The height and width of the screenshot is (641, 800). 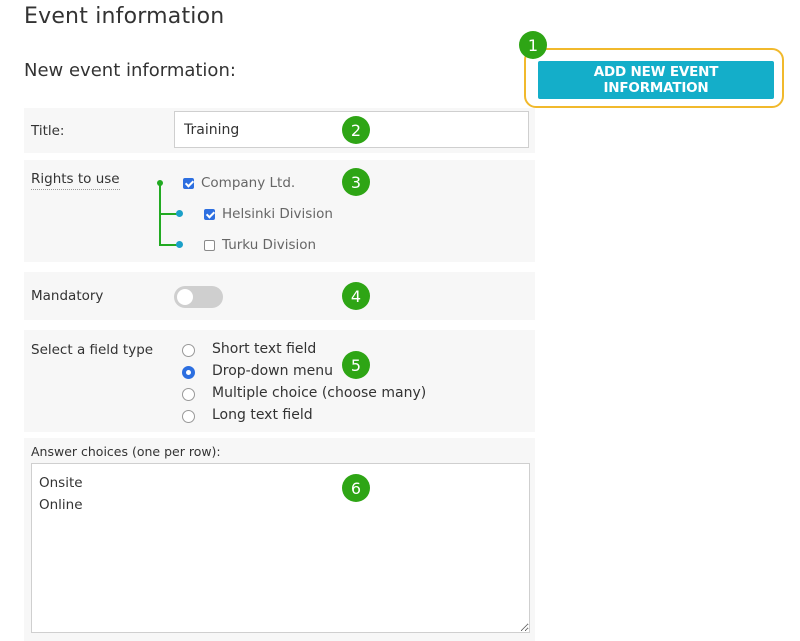 What do you see at coordinates (209, 214) in the screenshot?
I see `checkbox-helsinki-division` at bounding box center [209, 214].